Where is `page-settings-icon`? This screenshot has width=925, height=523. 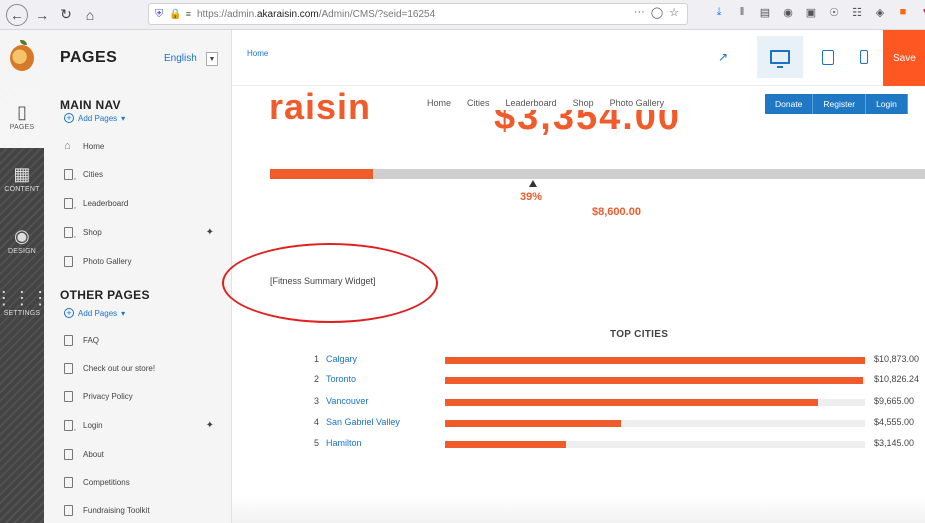
page-settings-icon is located at coordinates (70, 205).